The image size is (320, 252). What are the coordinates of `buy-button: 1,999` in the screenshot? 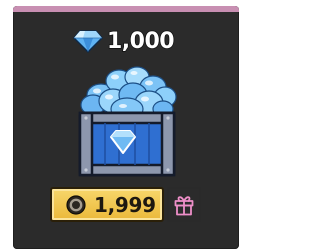 It's located at (107, 204).